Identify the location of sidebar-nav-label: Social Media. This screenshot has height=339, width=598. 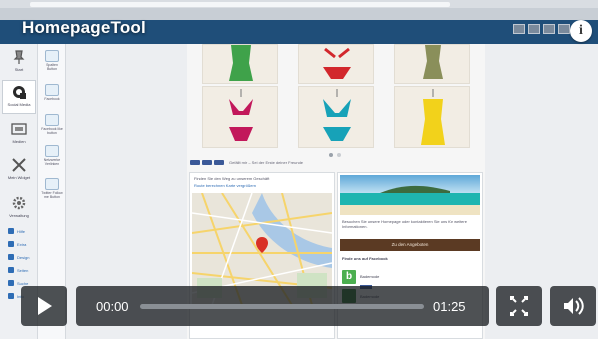
(19, 104).